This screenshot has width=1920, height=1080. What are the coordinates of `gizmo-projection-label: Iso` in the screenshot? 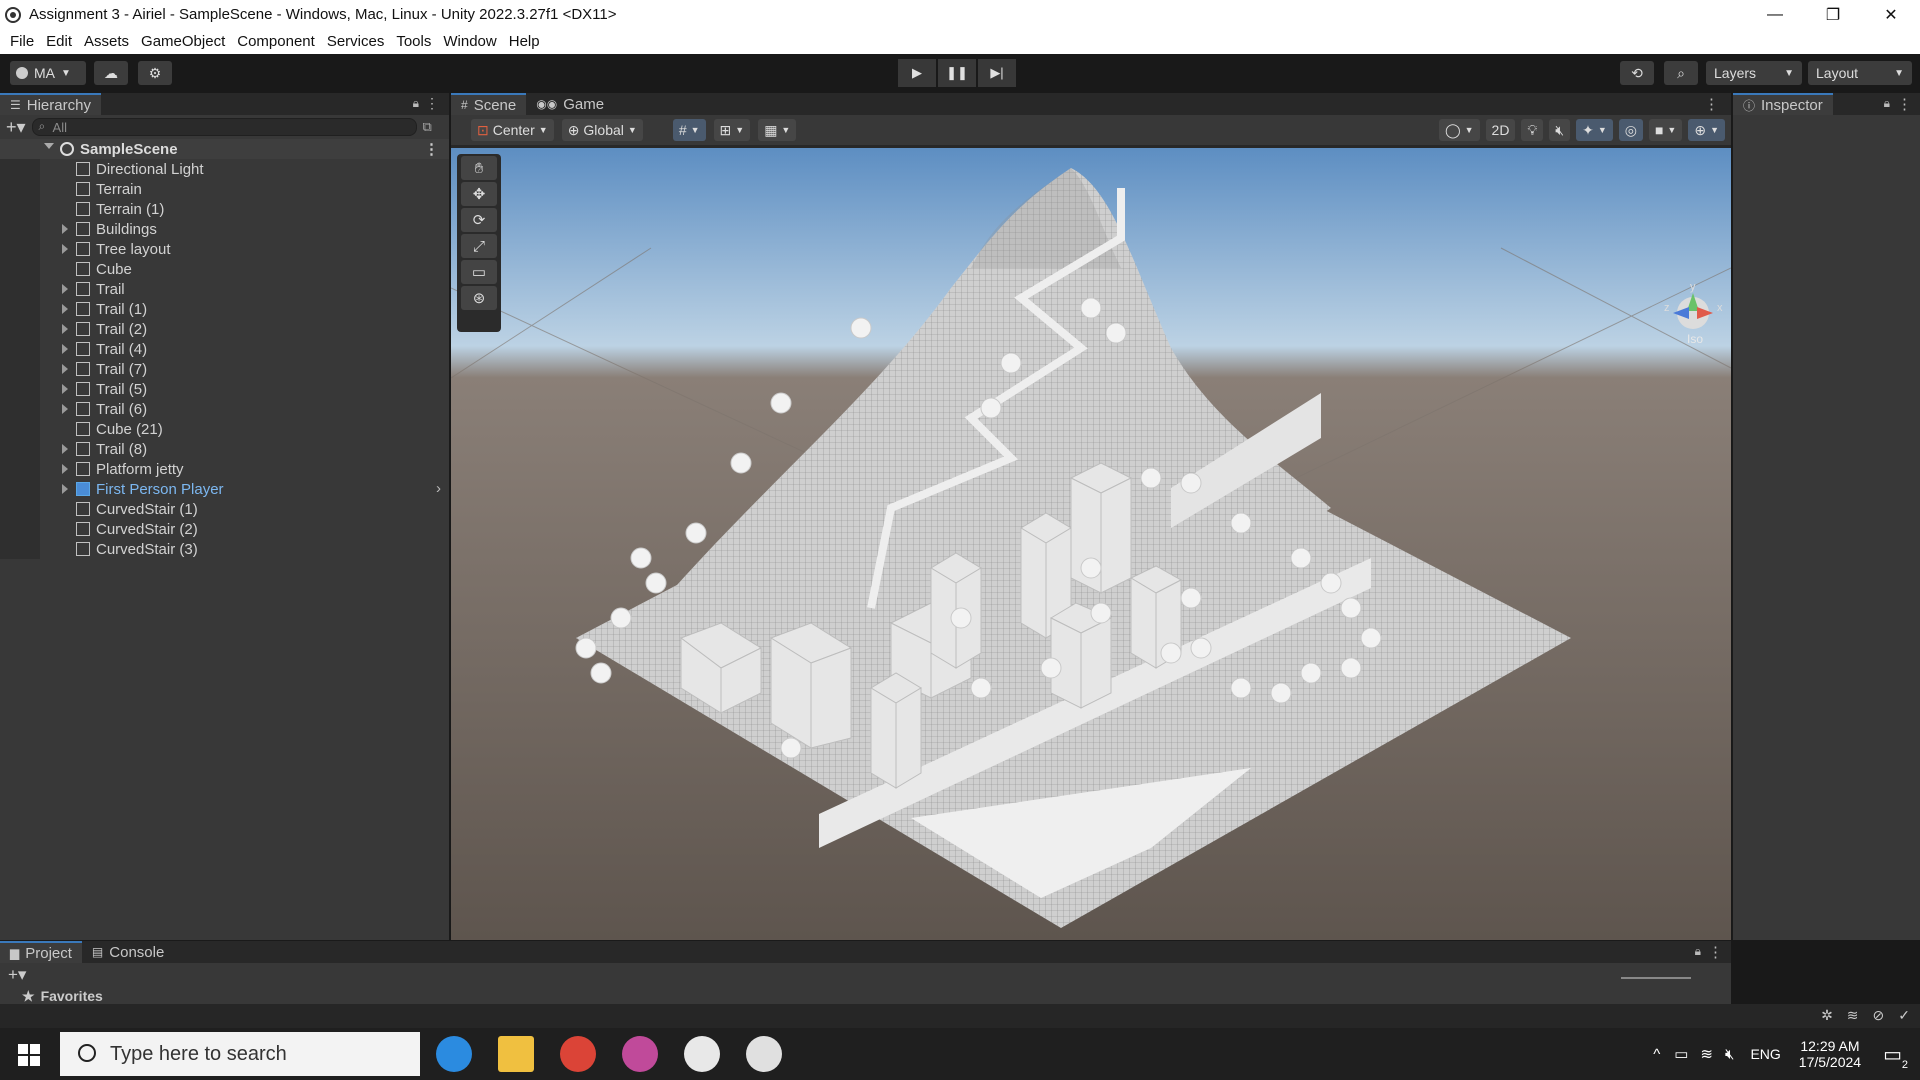 It's located at (1695, 339).